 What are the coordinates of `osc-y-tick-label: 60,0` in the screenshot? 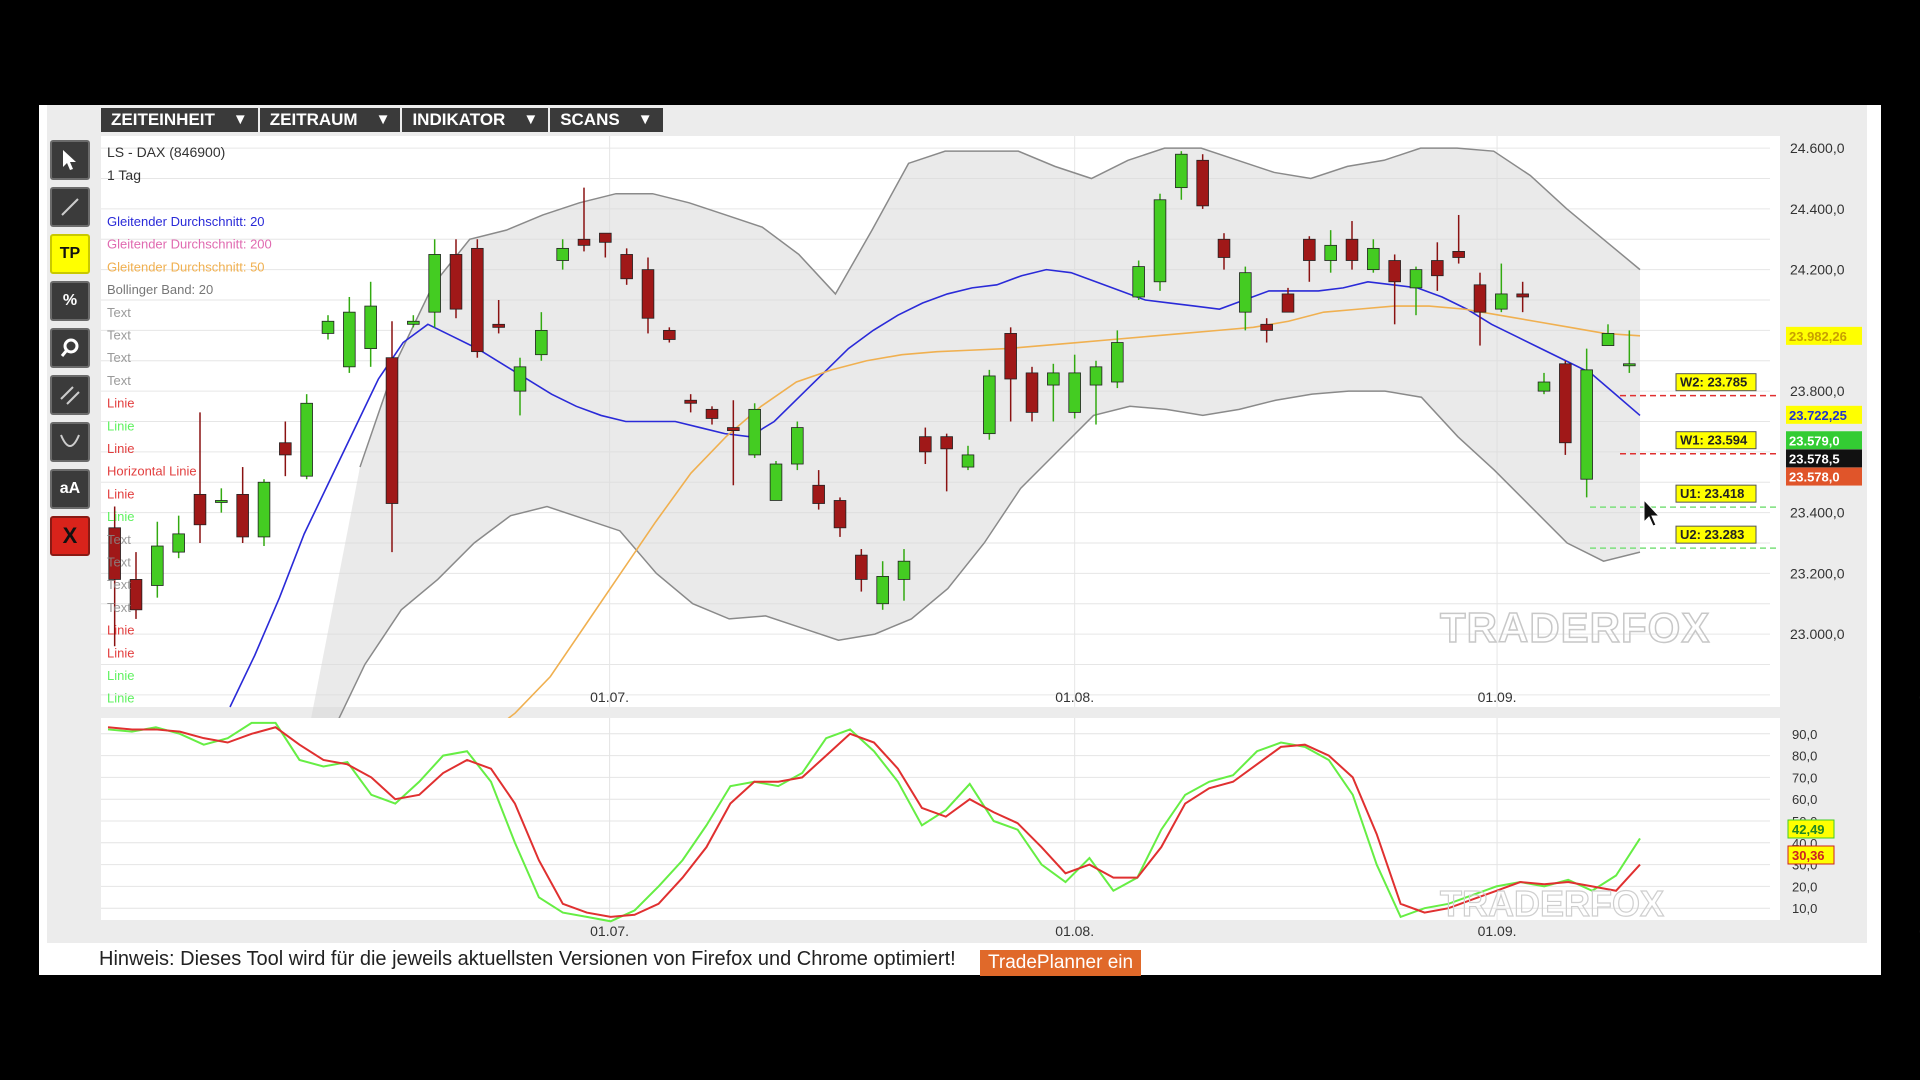 It's located at (1804, 799).